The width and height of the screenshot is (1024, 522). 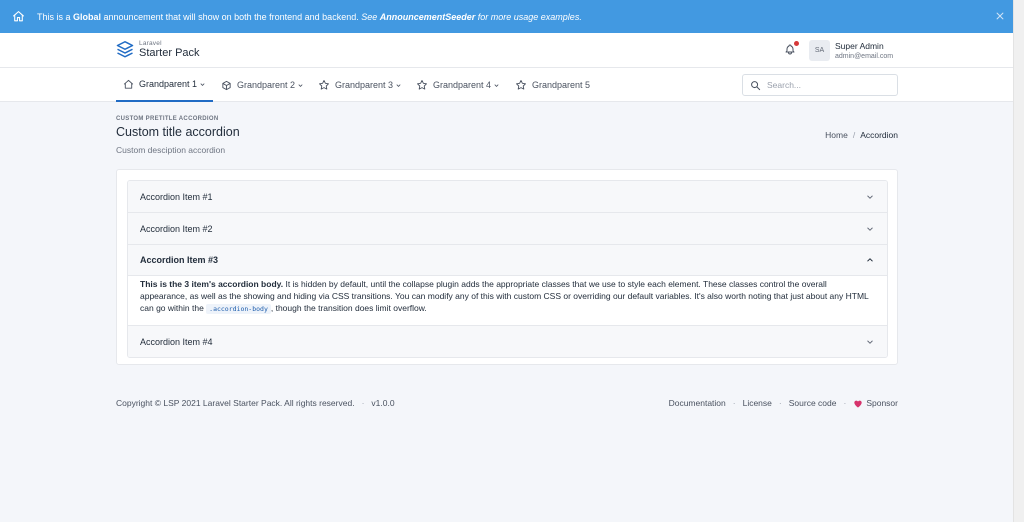 What do you see at coordinates (212, 284) in the screenshot?
I see `accordion-body-strong: This is the 3 item's accordion body.` at bounding box center [212, 284].